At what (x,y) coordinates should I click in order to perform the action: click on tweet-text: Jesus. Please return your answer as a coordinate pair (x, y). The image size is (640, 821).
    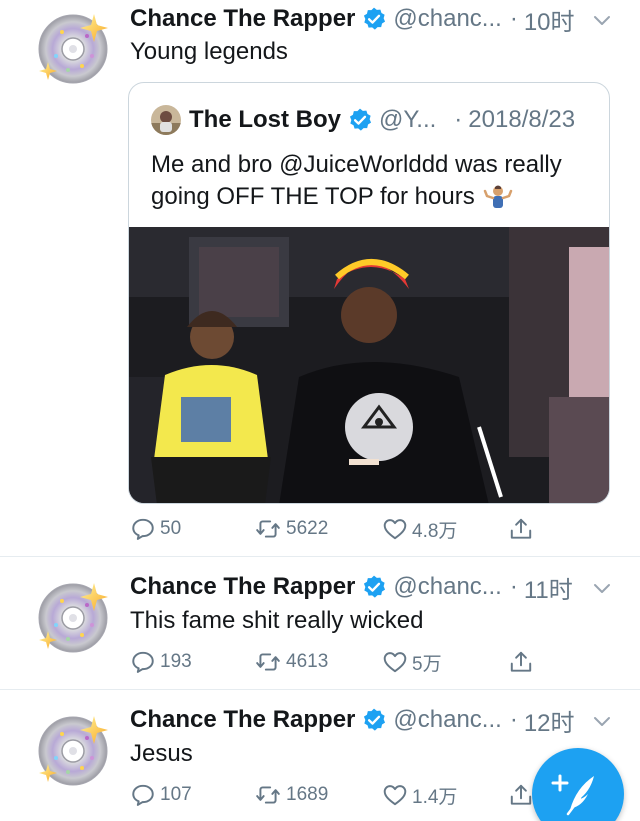
    Looking at the image, I should click on (161, 753).